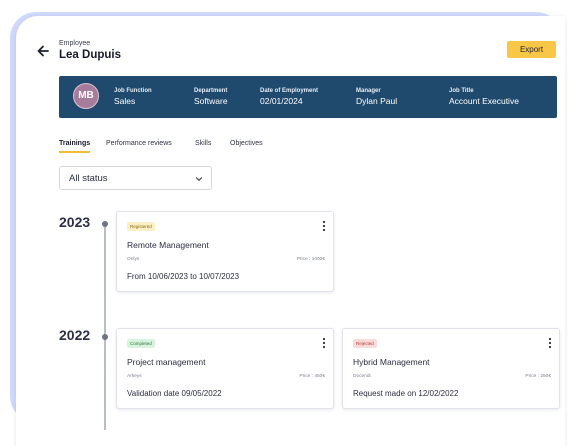 The height and width of the screenshot is (446, 569). Describe the element at coordinates (168, 245) in the screenshot. I see `training-title: Remote Management` at that location.